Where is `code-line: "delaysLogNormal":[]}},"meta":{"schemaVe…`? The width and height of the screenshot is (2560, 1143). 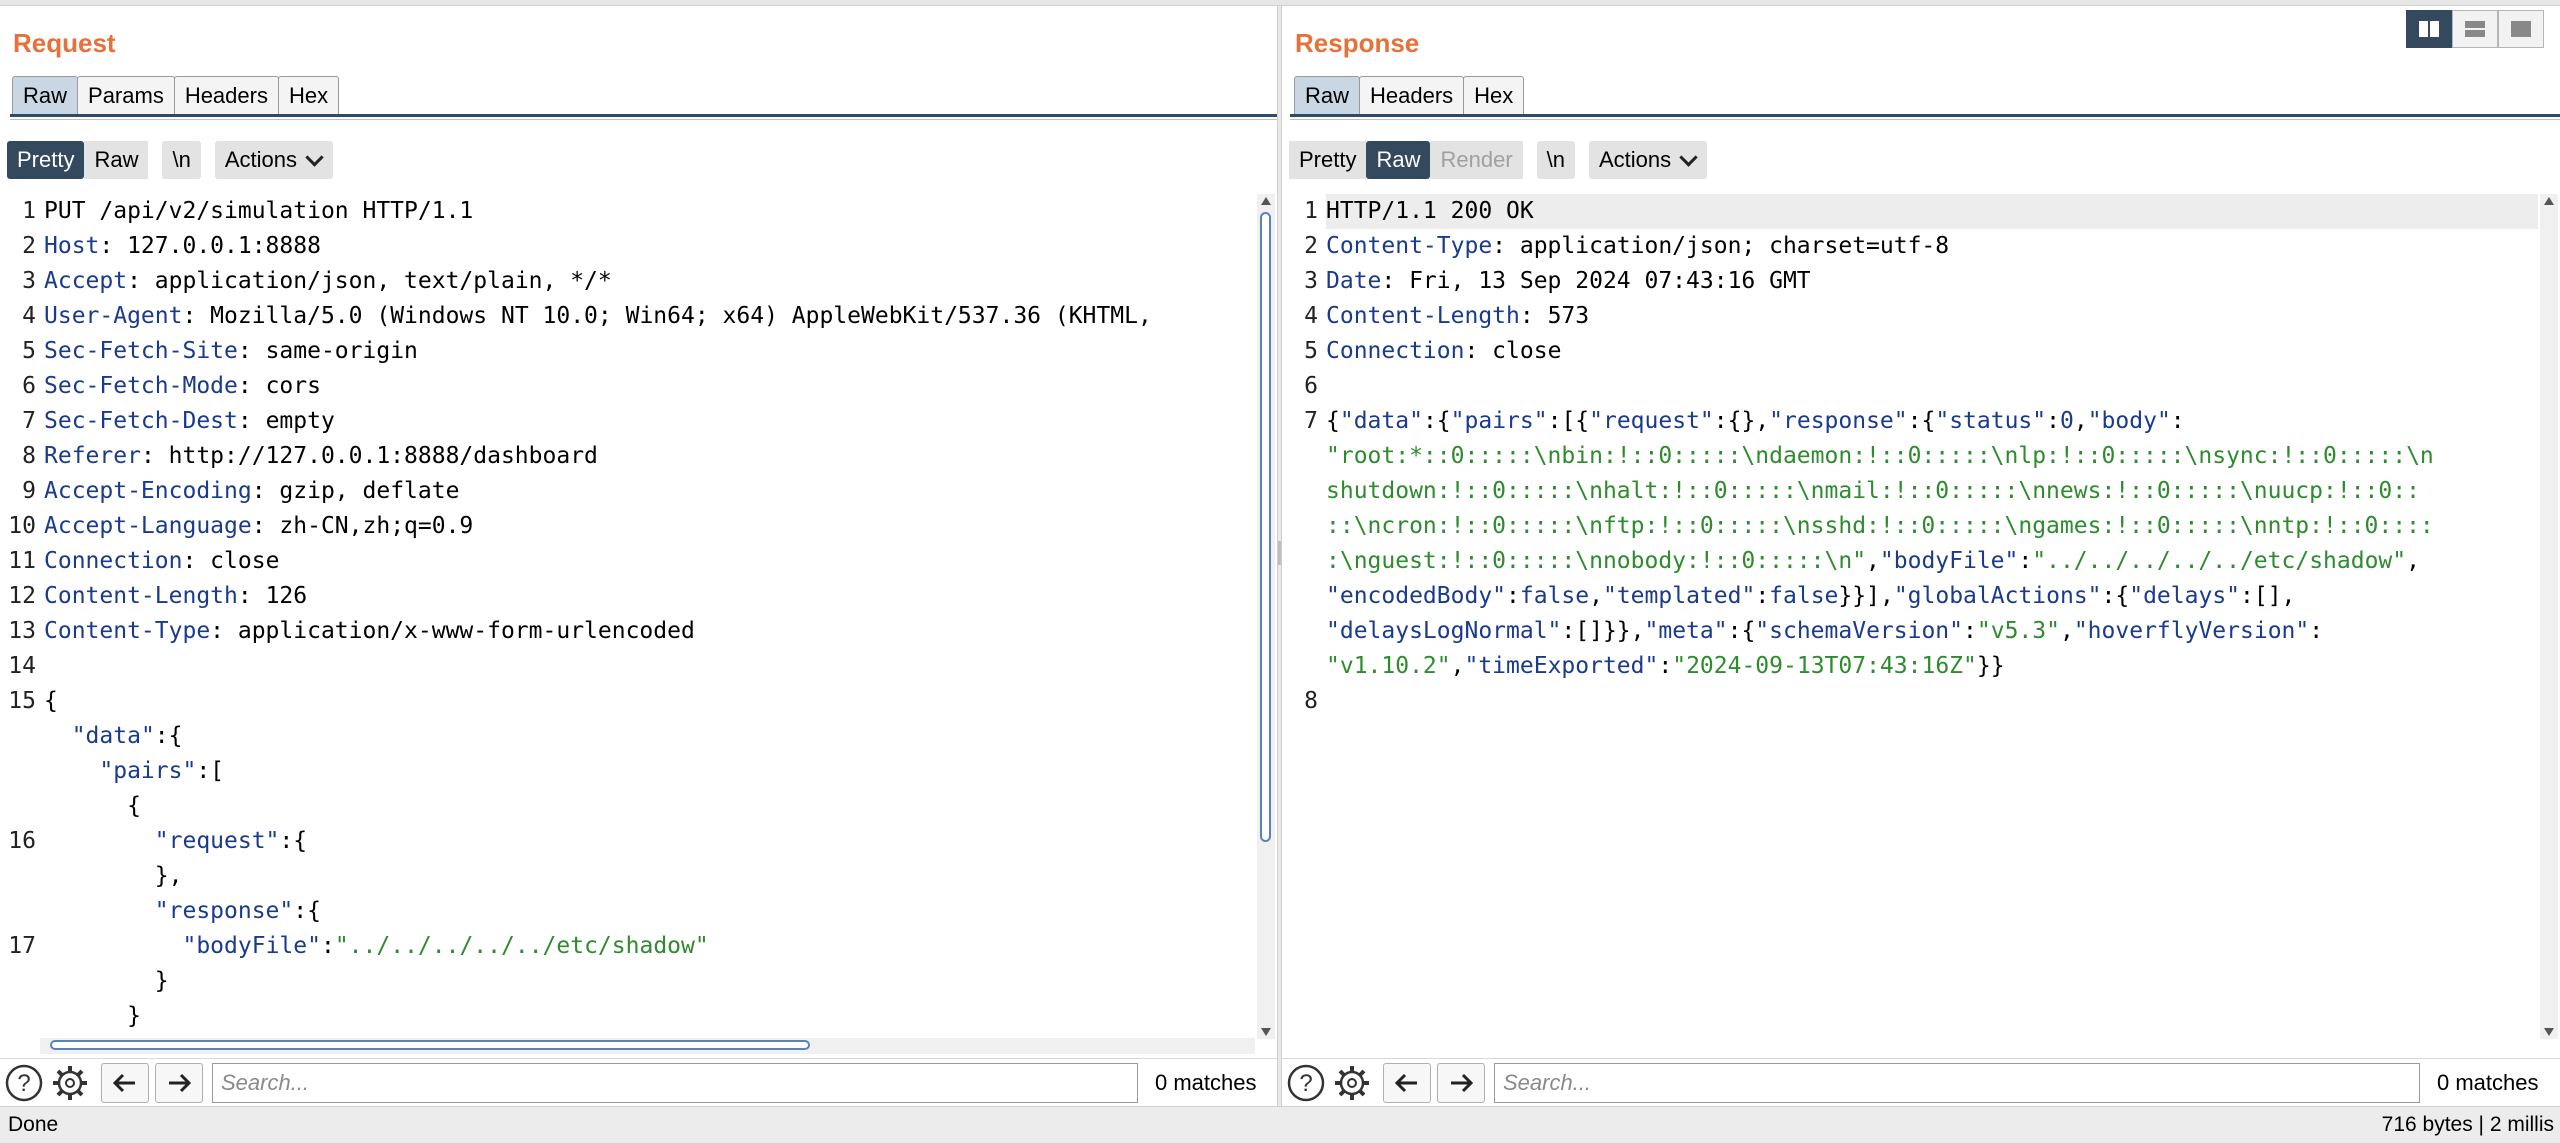
code-line: "delaysLogNormal":[]}},"meta":{"schemaVe… is located at coordinates (1824, 631).